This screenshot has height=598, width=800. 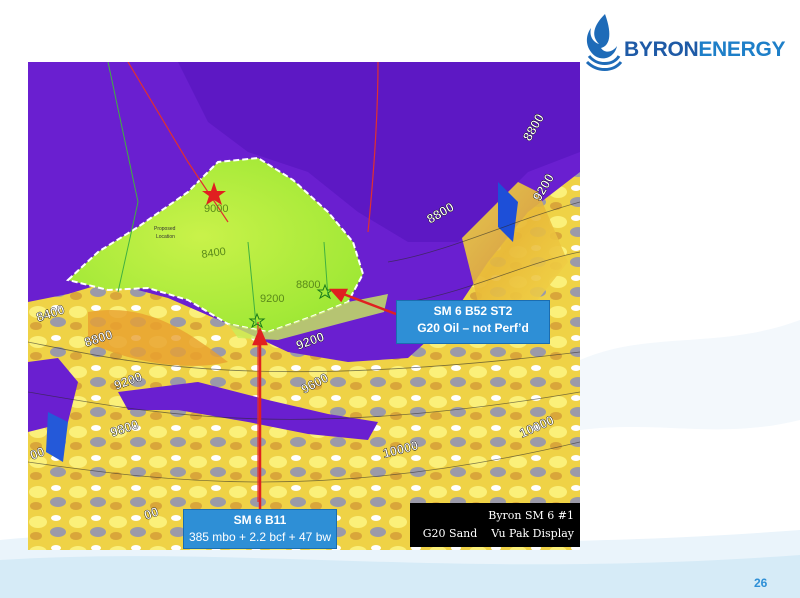 What do you see at coordinates (165, 237) in the screenshot?
I see `location-label: Location` at bounding box center [165, 237].